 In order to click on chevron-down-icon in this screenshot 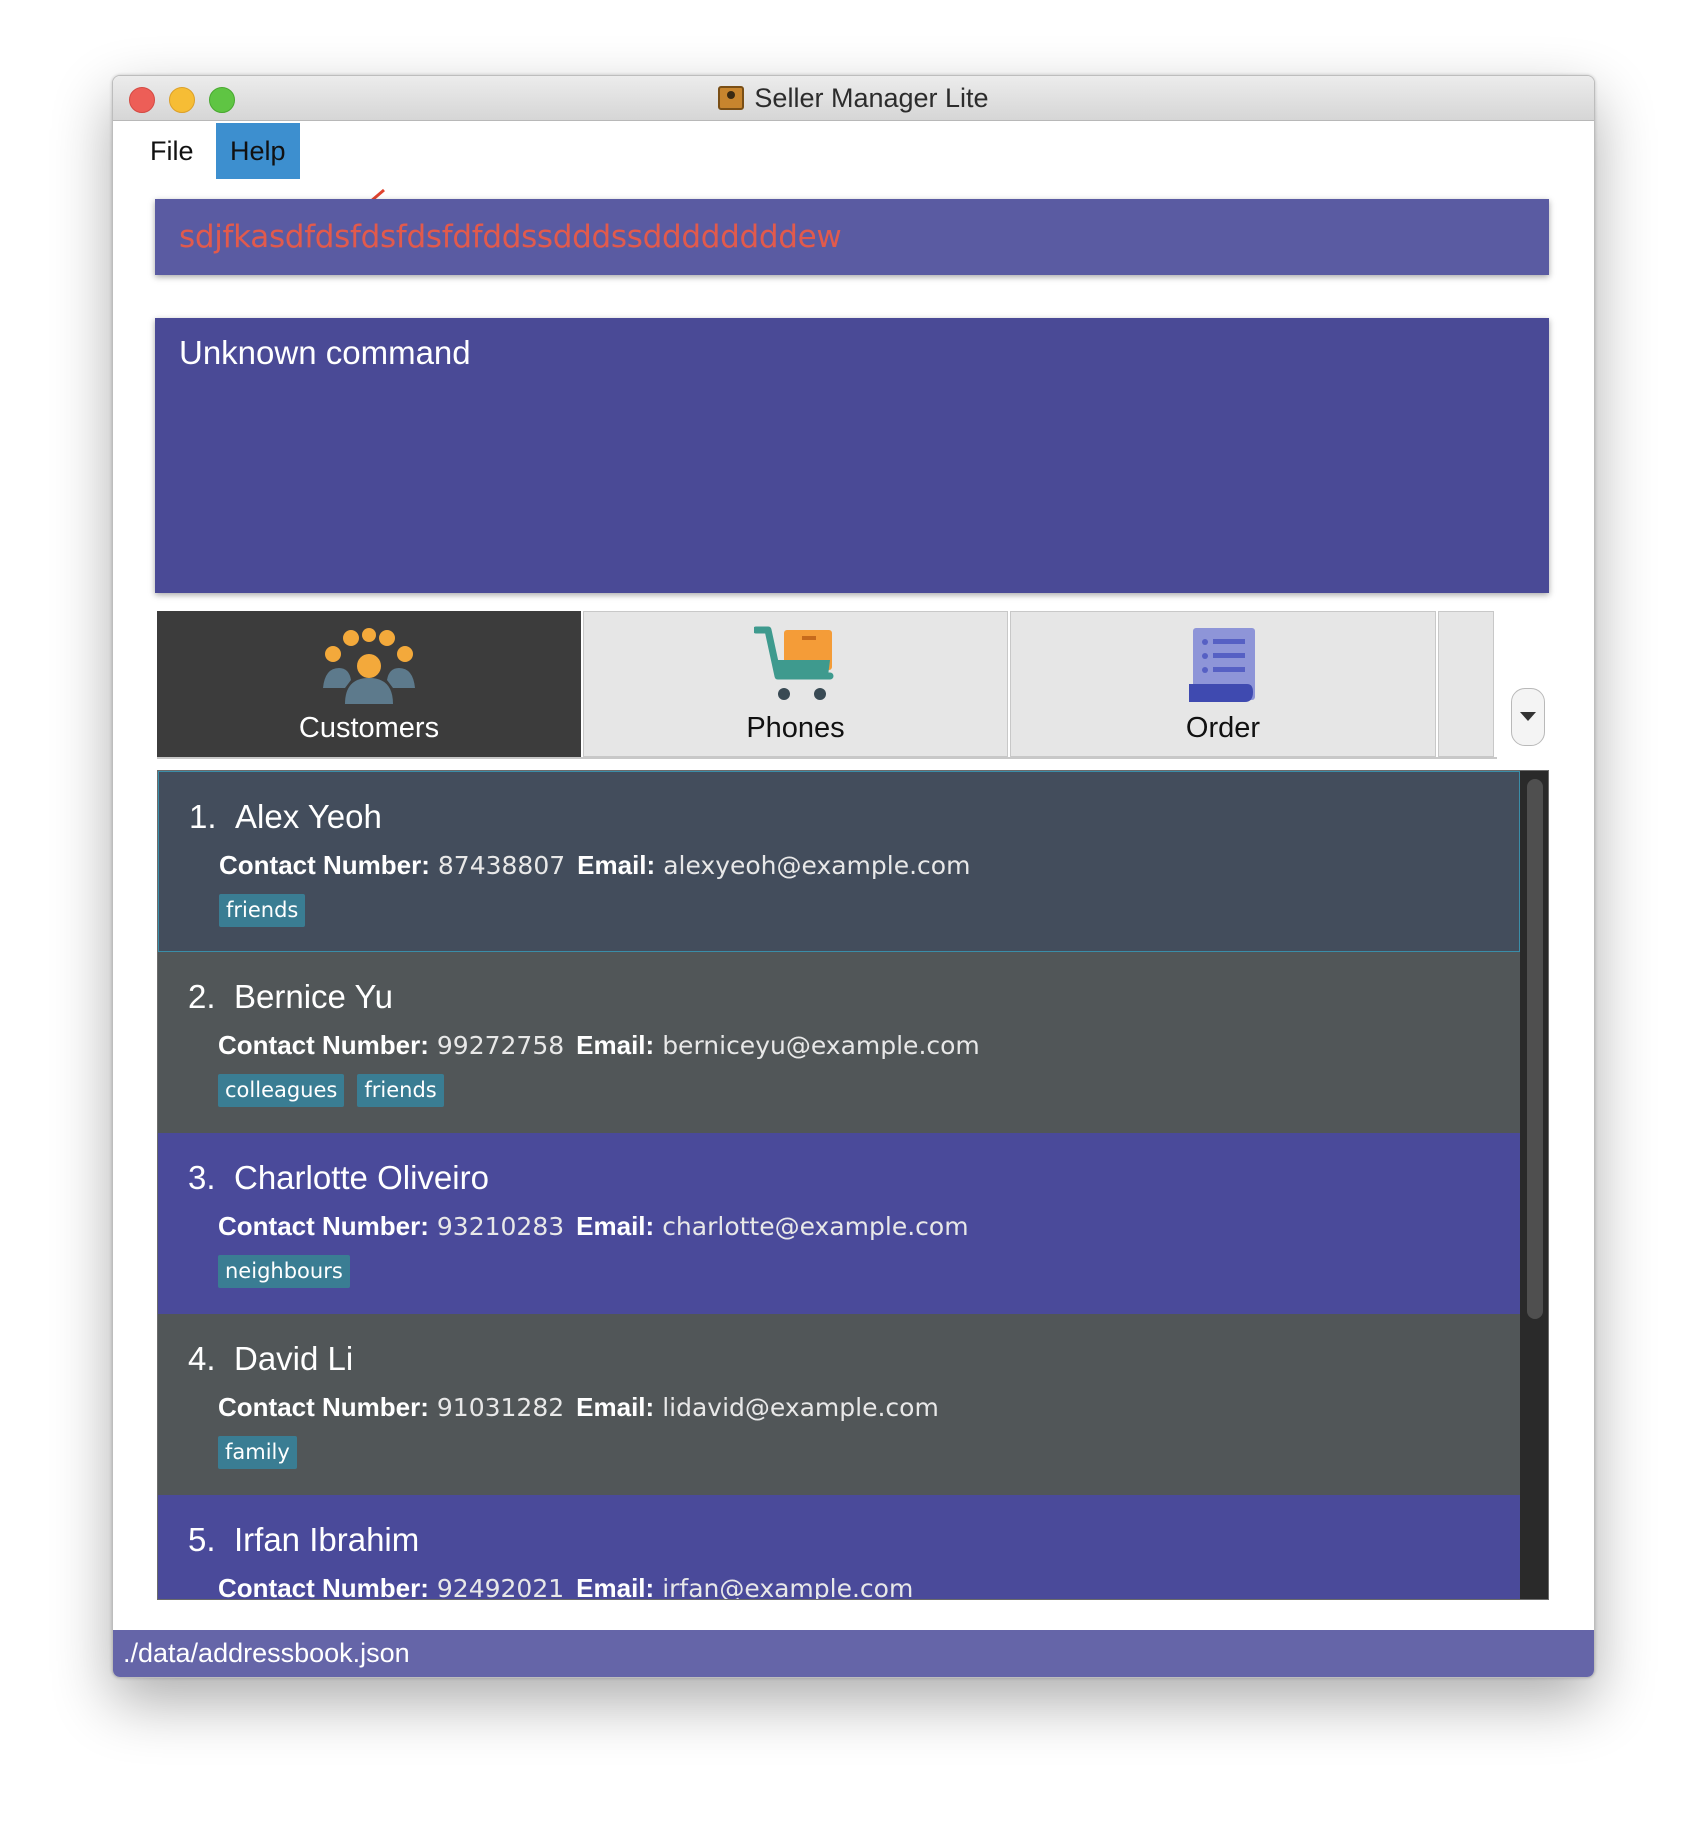, I will do `click(1528, 716)`.